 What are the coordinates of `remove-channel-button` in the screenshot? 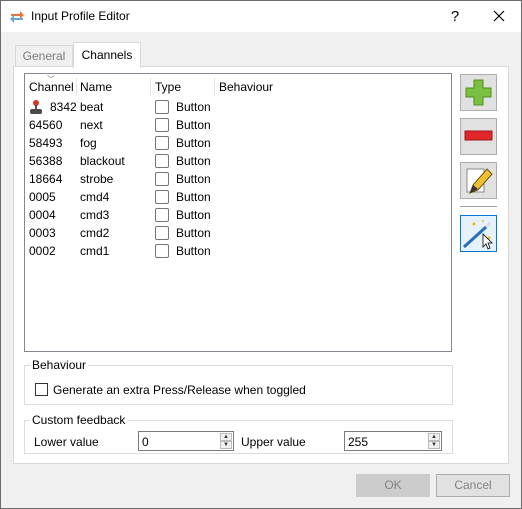 It's located at (478, 136).